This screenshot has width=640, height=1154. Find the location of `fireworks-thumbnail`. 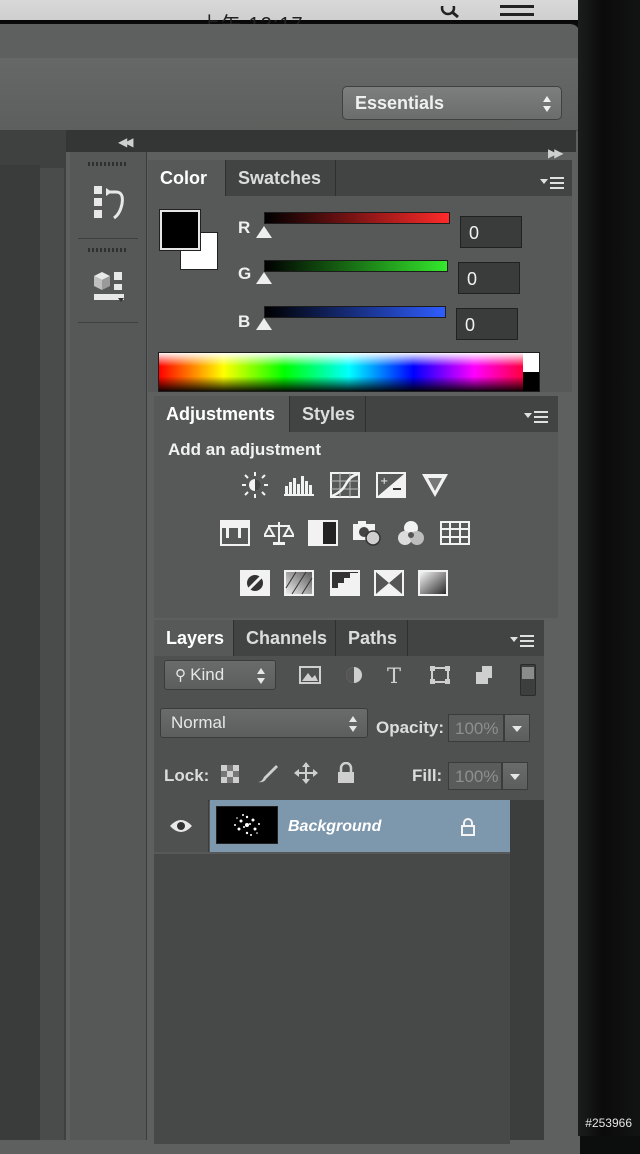

fireworks-thumbnail is located at coordinates (247, 825).